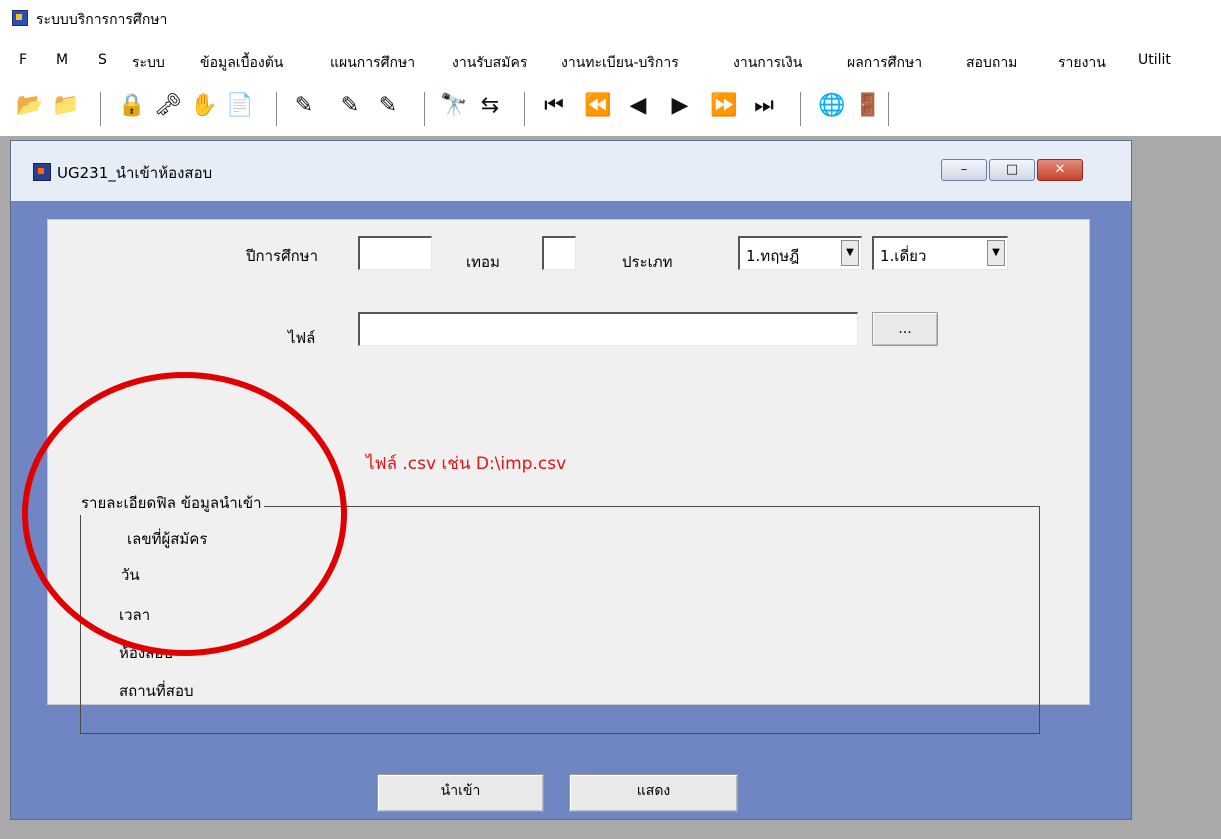 The width and height of the screenshot is (1221, 839). I want to click on show-button: แสดง, so click(653, 793).